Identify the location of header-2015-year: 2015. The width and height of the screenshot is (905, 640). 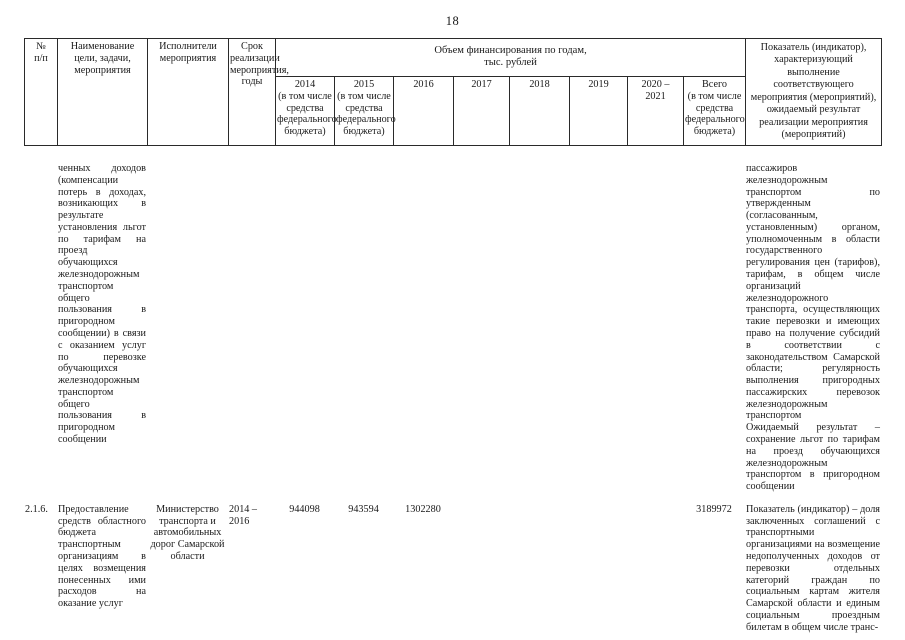
(364, 84).